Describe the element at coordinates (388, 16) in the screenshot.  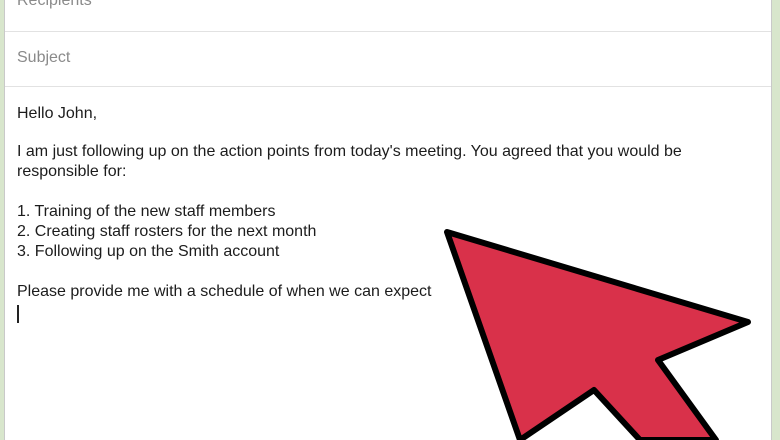
I see `recipients-field: Recipients` at that location.